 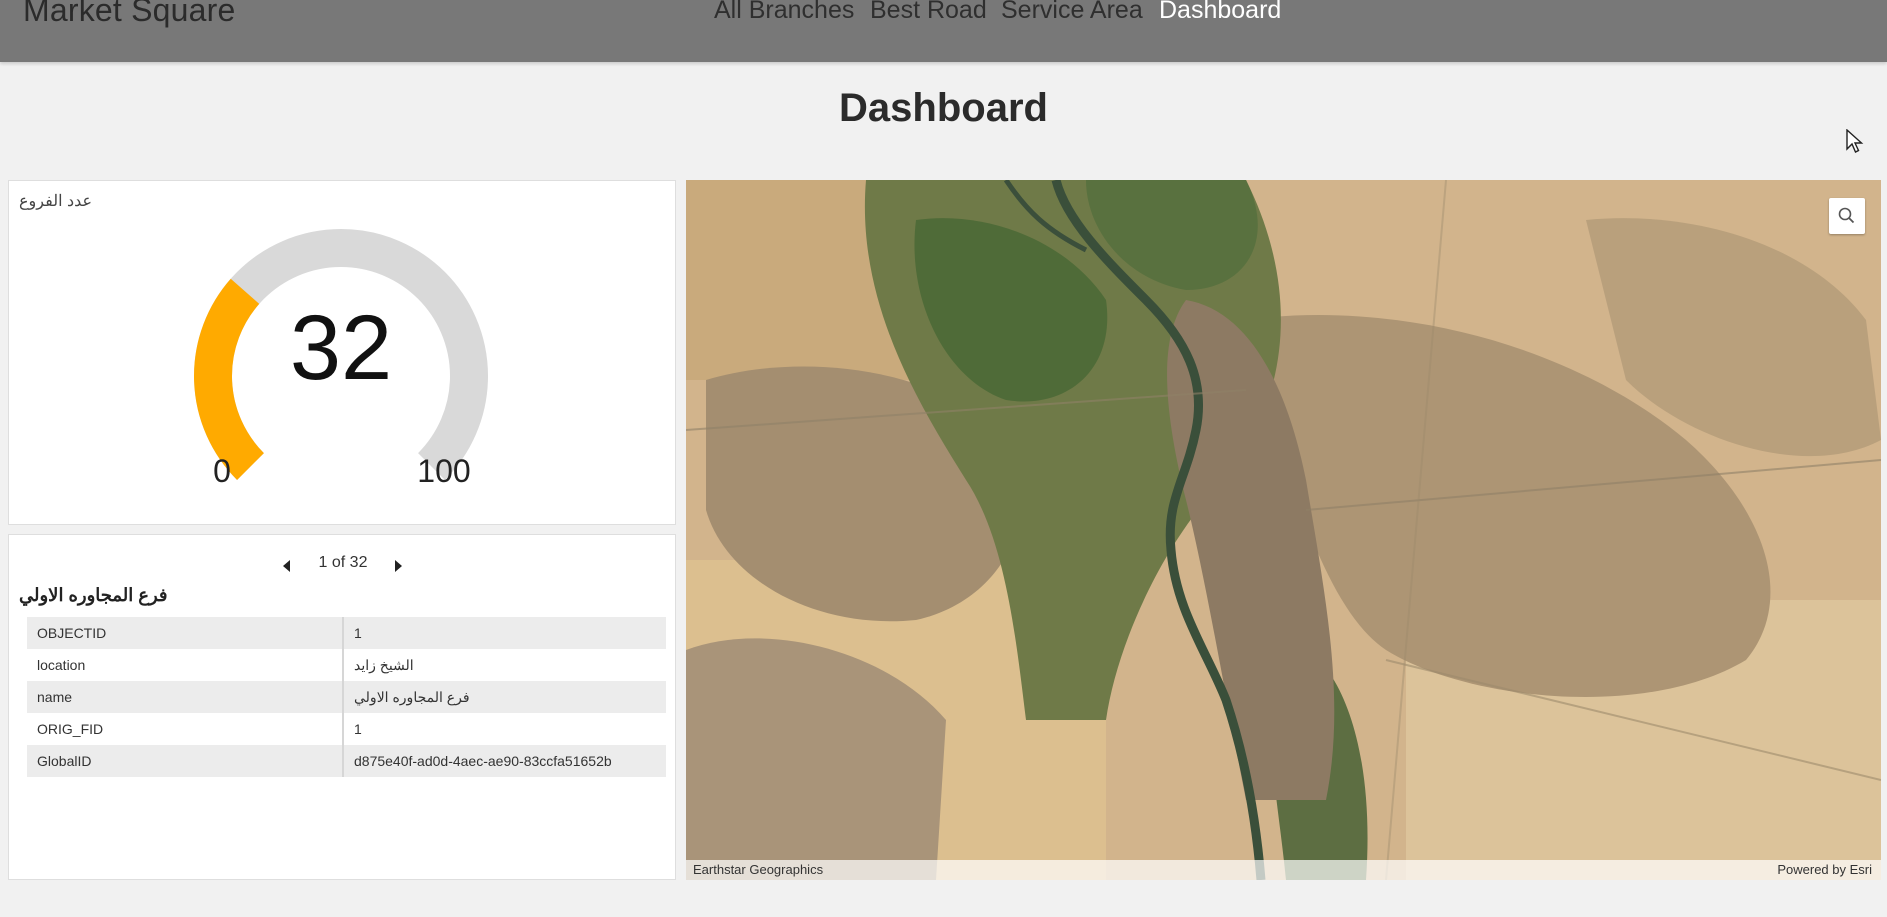 I want to click on nav-best-road: Best Road, so click(x=928, y=12).